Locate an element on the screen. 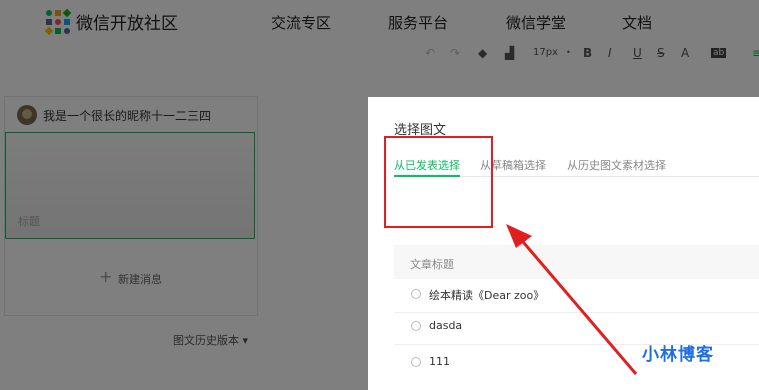  watermark: 小林博客 is located at coordinates (678, 355).